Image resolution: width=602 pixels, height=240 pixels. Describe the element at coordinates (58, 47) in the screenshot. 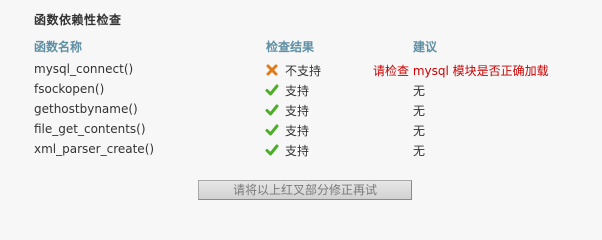

I see `column-header-function-name: 函数名称` at that location.